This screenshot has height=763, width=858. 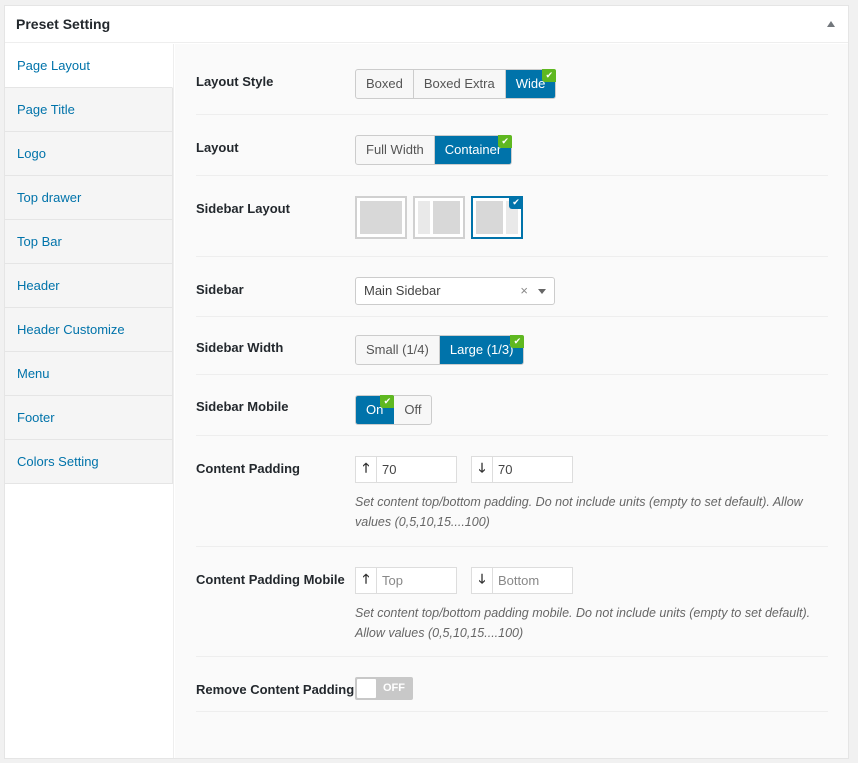 What do you see at coordinates (89, 330) in the screenshot?
I see `tab-header-customize: Header Customize` at bounding box center [89, 330].